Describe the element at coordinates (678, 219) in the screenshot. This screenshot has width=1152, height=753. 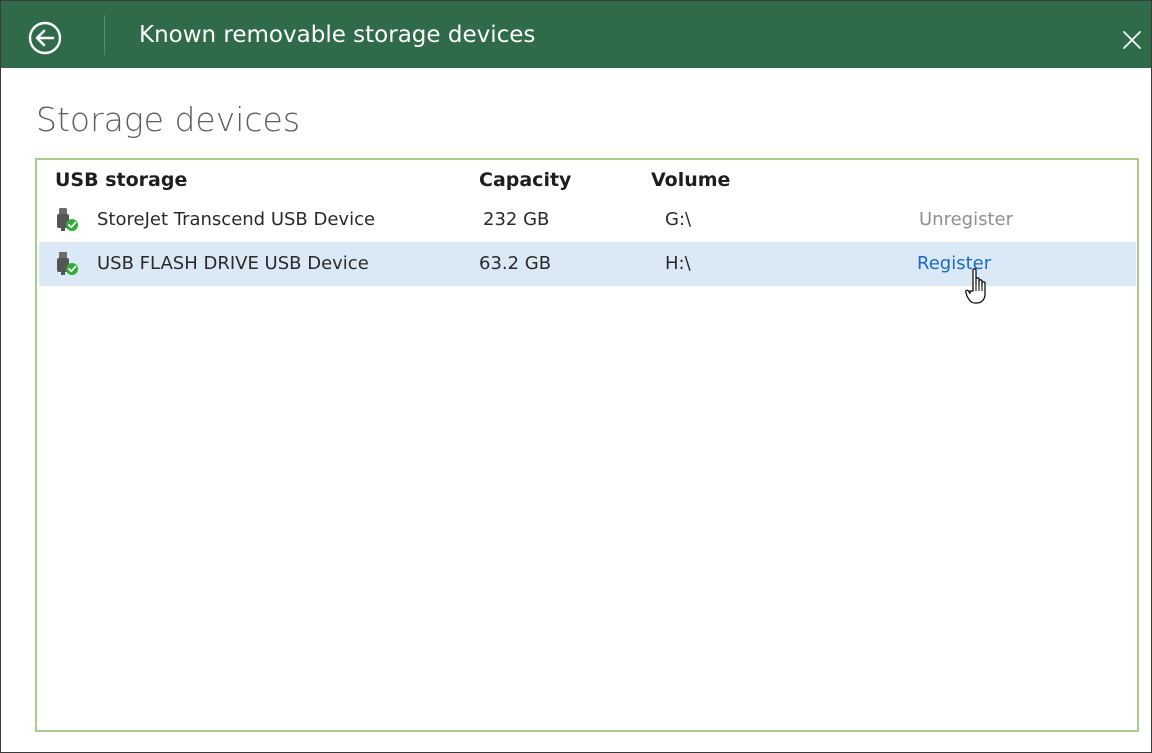
I see `device-volume: G:\` at that location.